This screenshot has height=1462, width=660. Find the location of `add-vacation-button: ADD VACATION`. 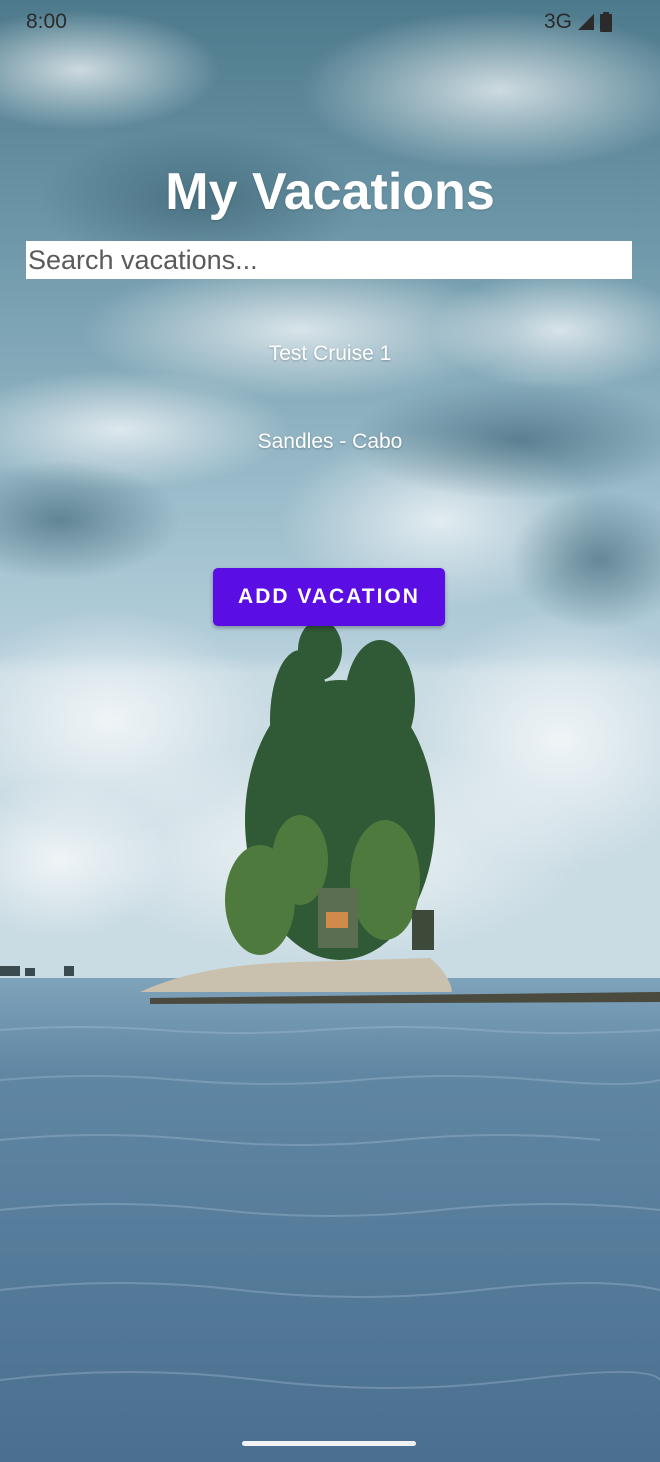

add-vacation-button: ADD VACATION is located at coordinates (329, 597).